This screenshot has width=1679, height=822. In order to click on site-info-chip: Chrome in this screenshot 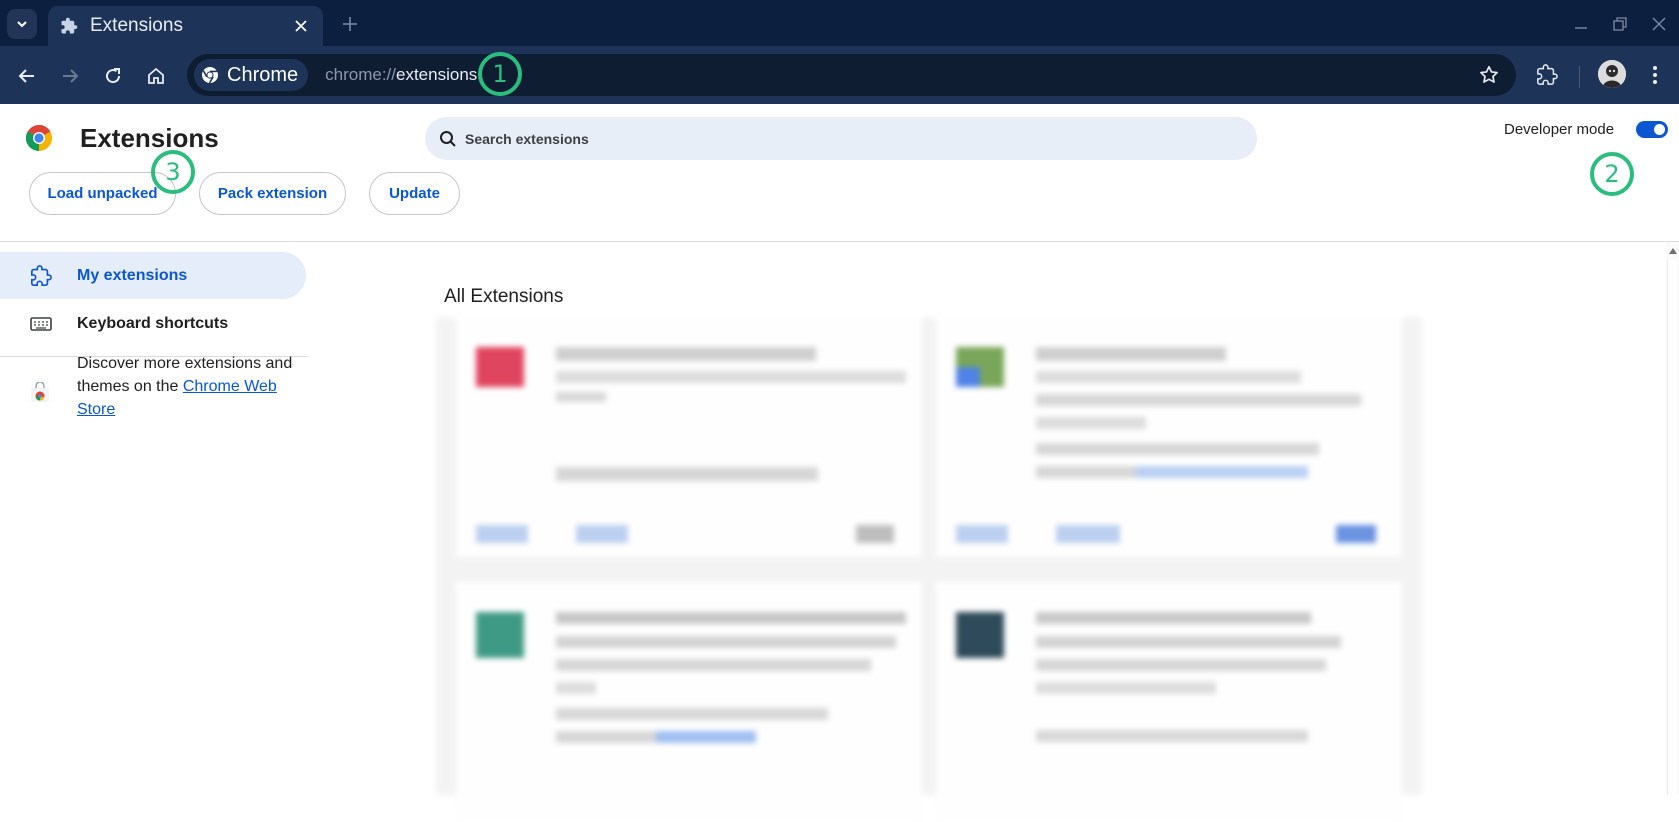, I will do `click(251, 75)`.